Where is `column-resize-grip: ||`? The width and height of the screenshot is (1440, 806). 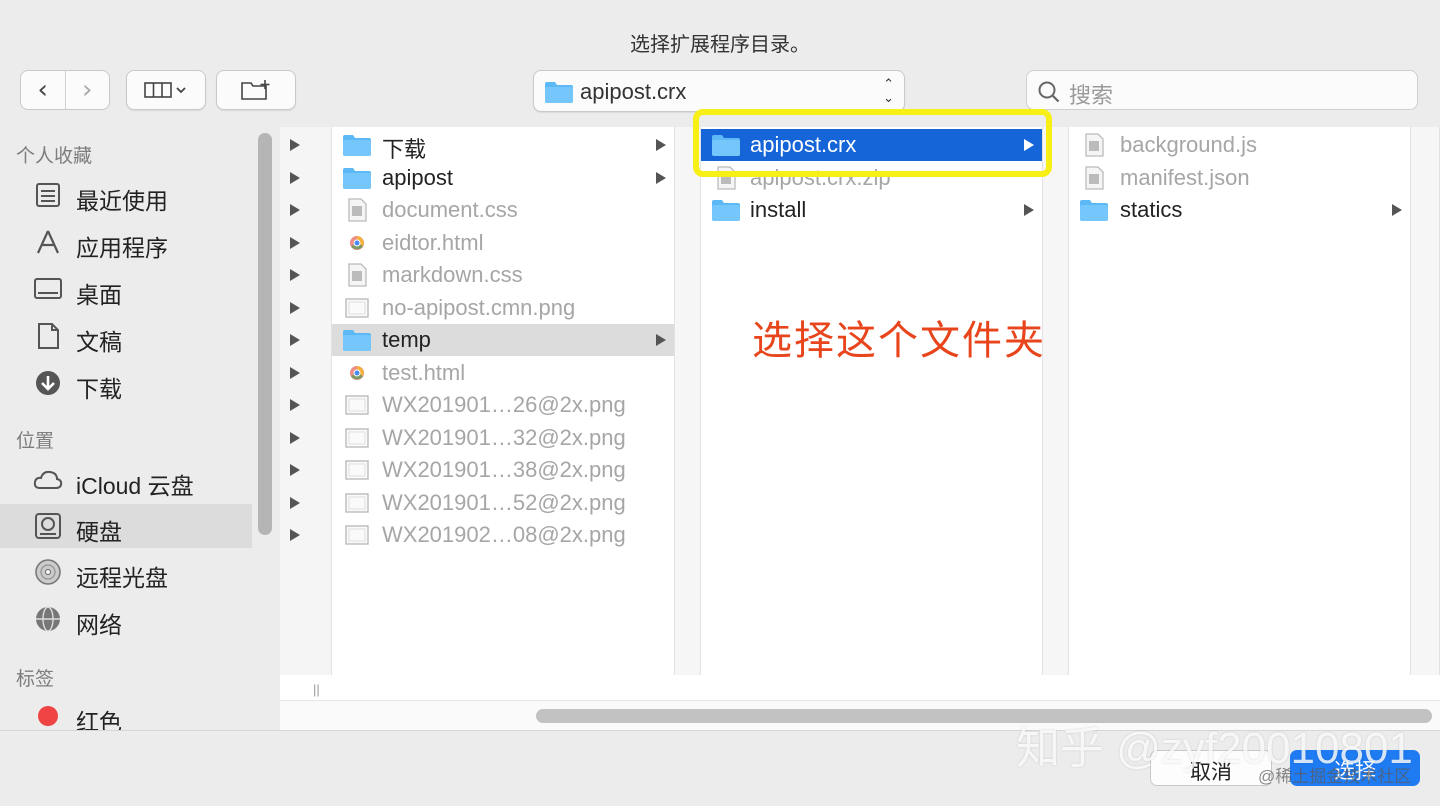 column-resize-grip: || is located at coordinates (316, 689).